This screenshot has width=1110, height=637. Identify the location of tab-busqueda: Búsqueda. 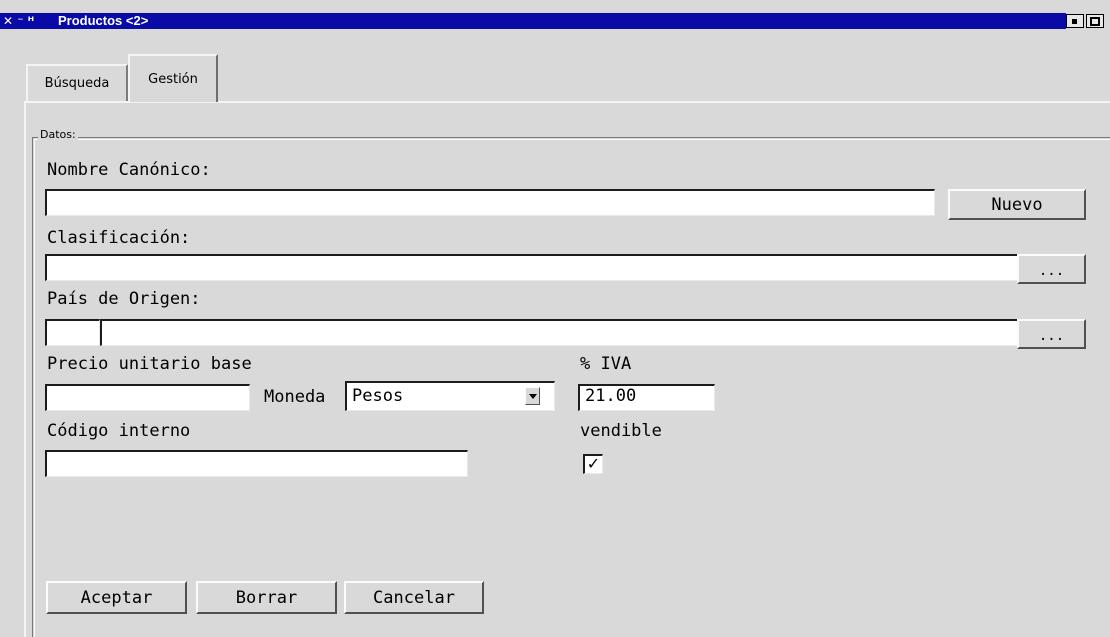
(77, 82).